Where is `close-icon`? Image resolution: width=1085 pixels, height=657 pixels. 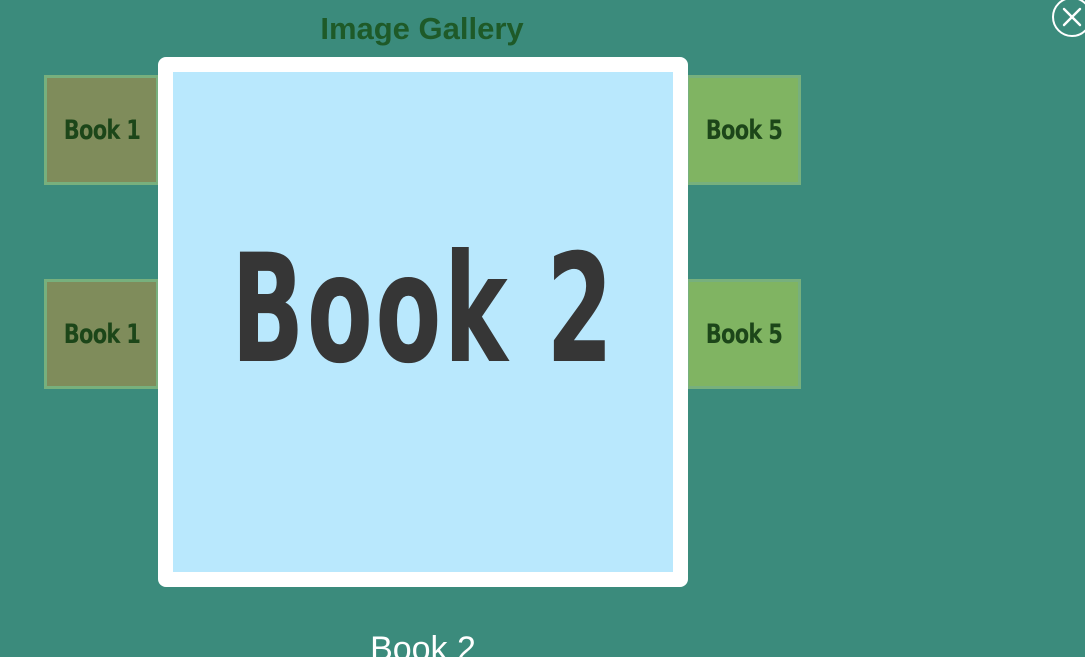
close-icon is located at coordinates (1072, 17).